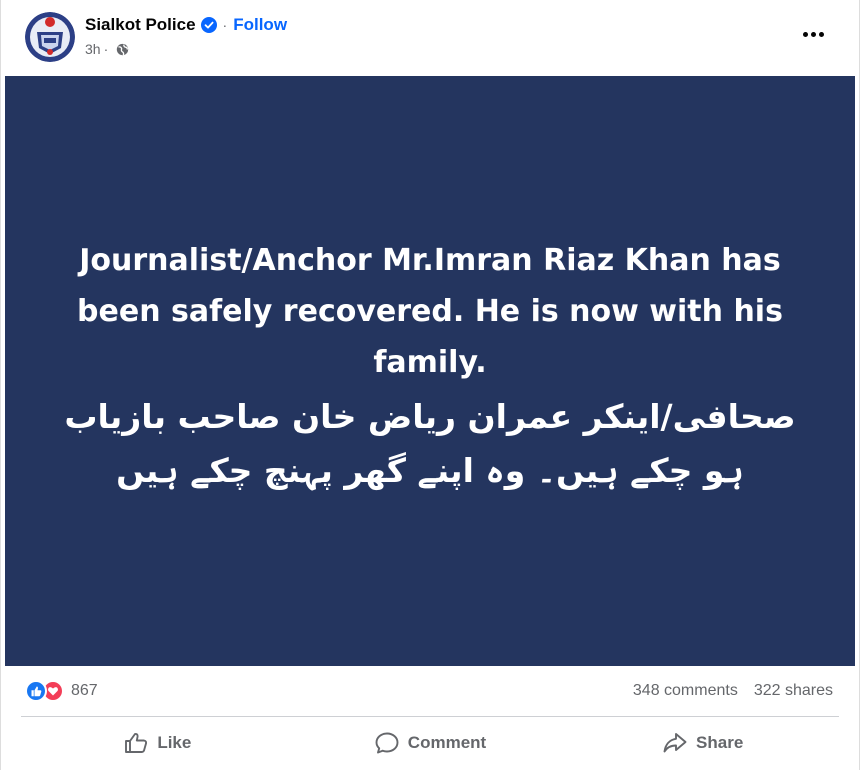  What do you see at coordinates (140, 25) in the screenshot?
I see `page-name: Sialkot Police` at bounding box center [140, 25].